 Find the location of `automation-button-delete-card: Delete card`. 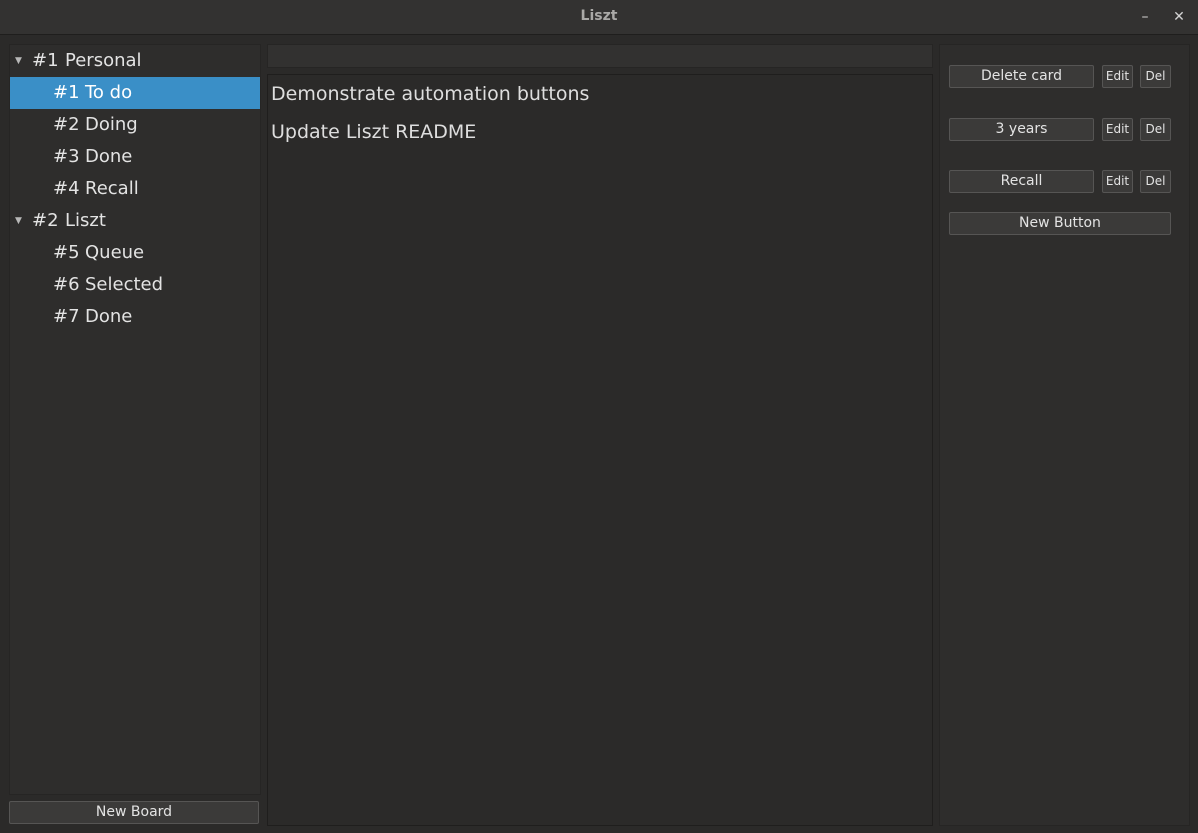

automation-button-delete-card: Delete card is located at coordinates (1021, 76).